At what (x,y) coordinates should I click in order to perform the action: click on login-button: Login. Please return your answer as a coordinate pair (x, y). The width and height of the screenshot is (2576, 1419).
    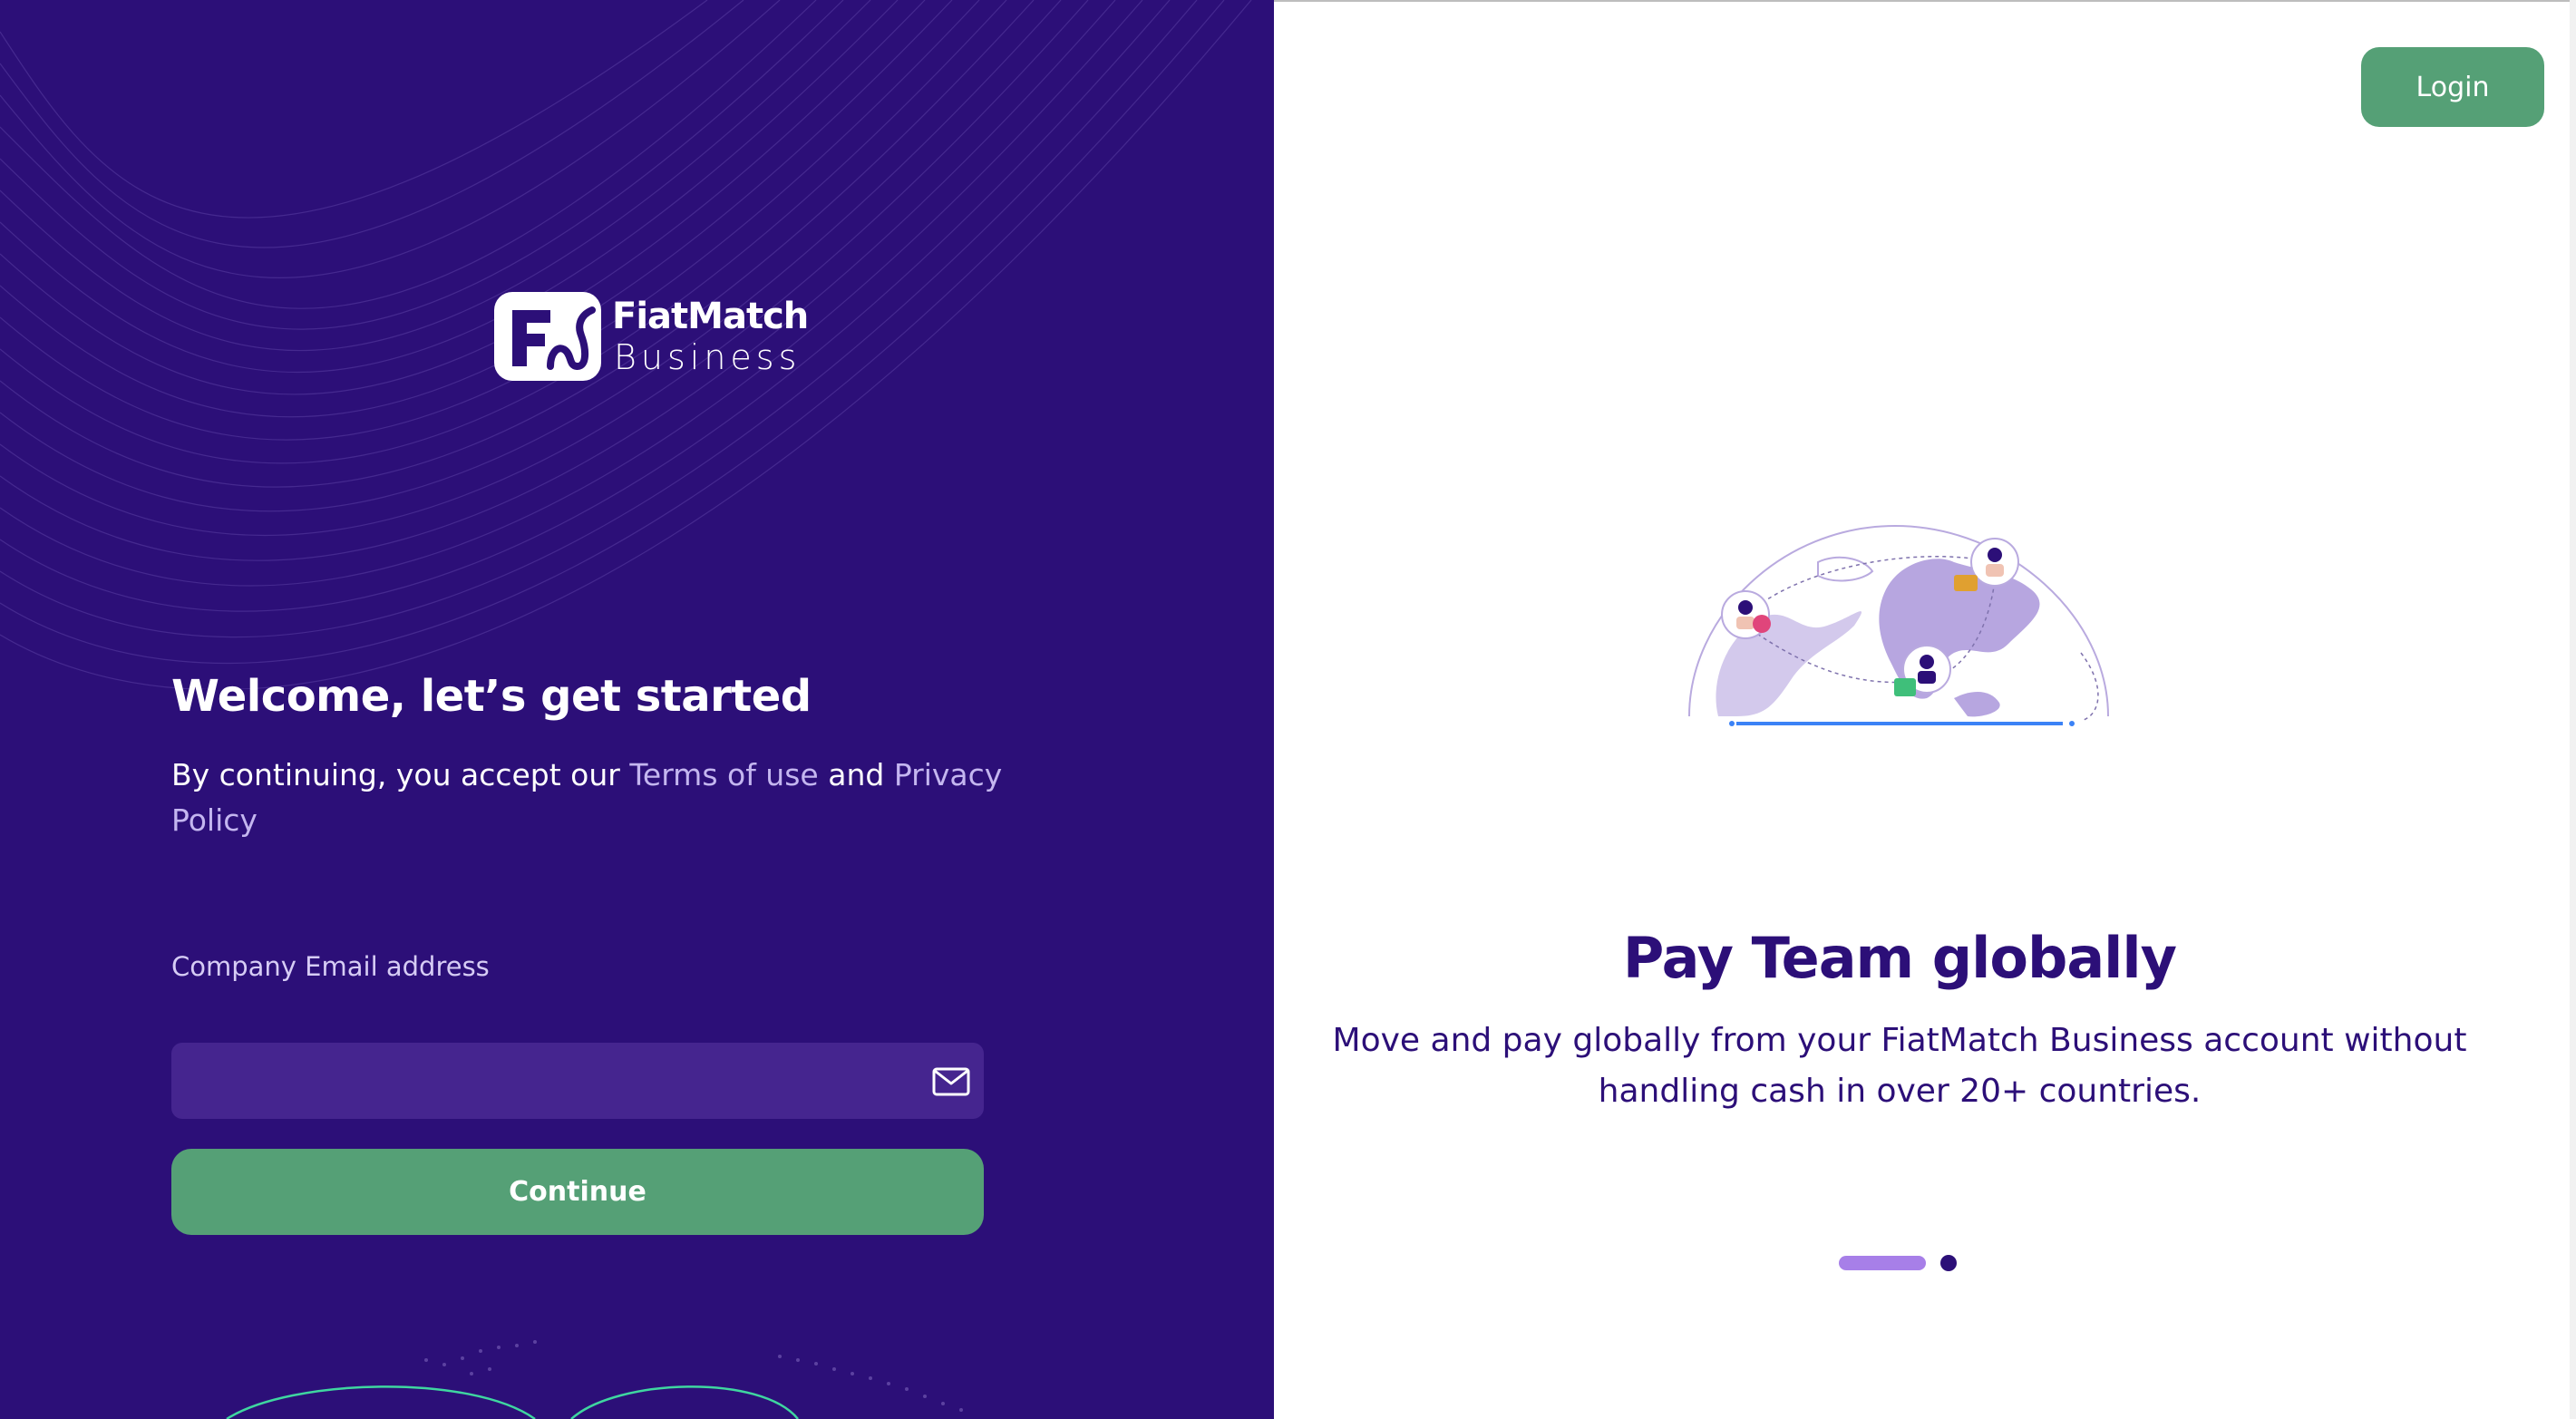
    Looking at the image, I should click on (2452, 87).